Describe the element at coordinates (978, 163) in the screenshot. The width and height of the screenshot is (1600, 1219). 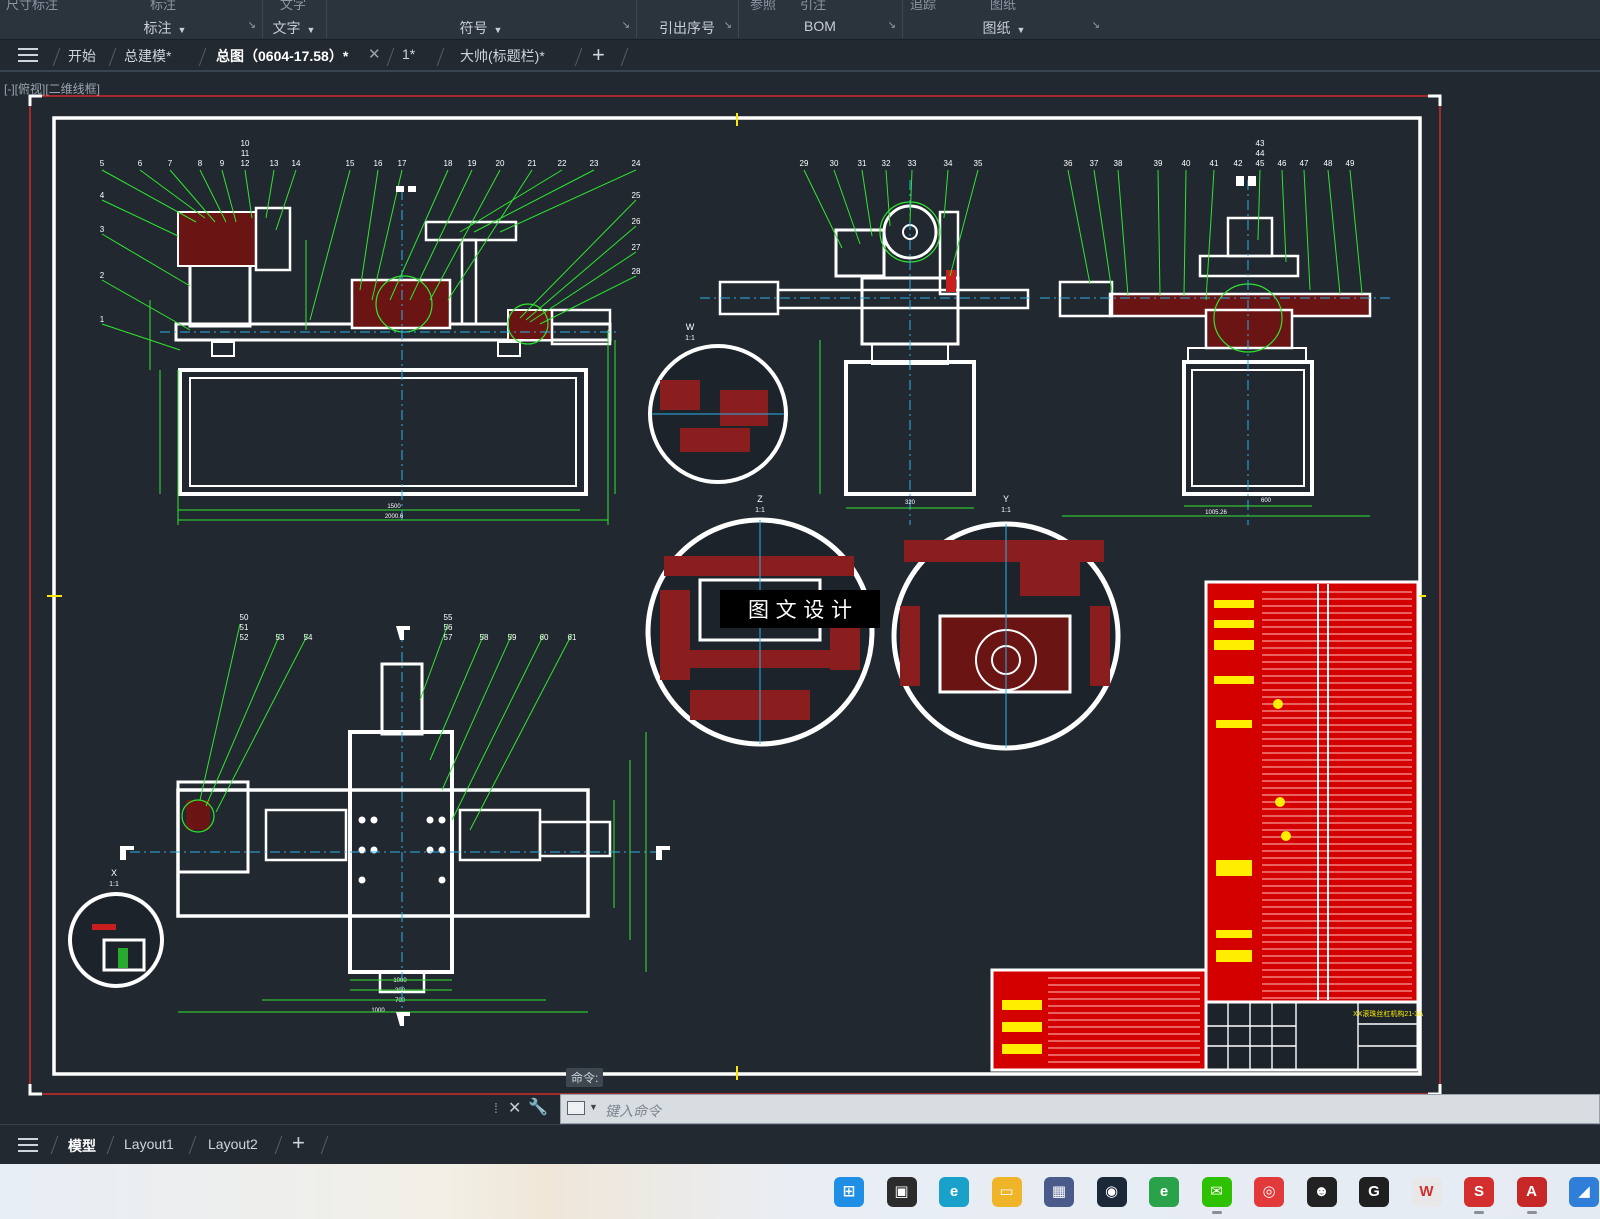
I see `svg-text: 35` at that location.